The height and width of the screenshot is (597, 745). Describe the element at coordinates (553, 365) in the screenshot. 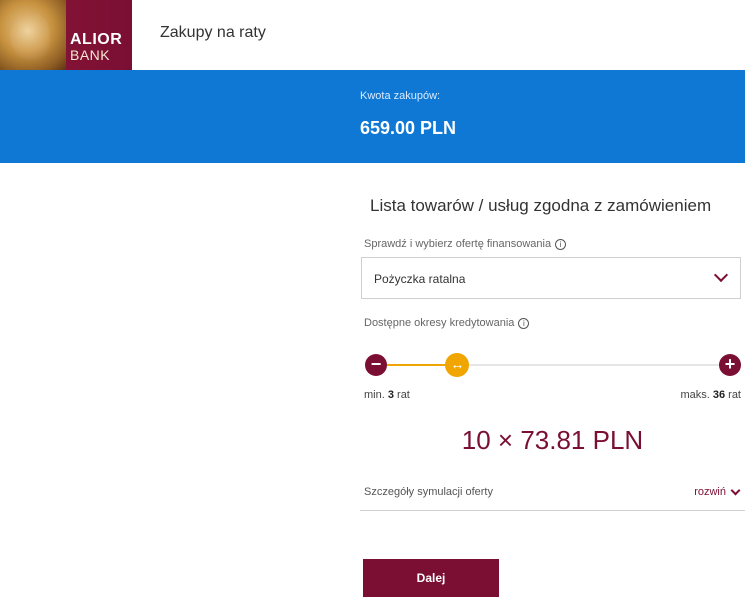

I see `installments-slider: − ↔ +` at that location.